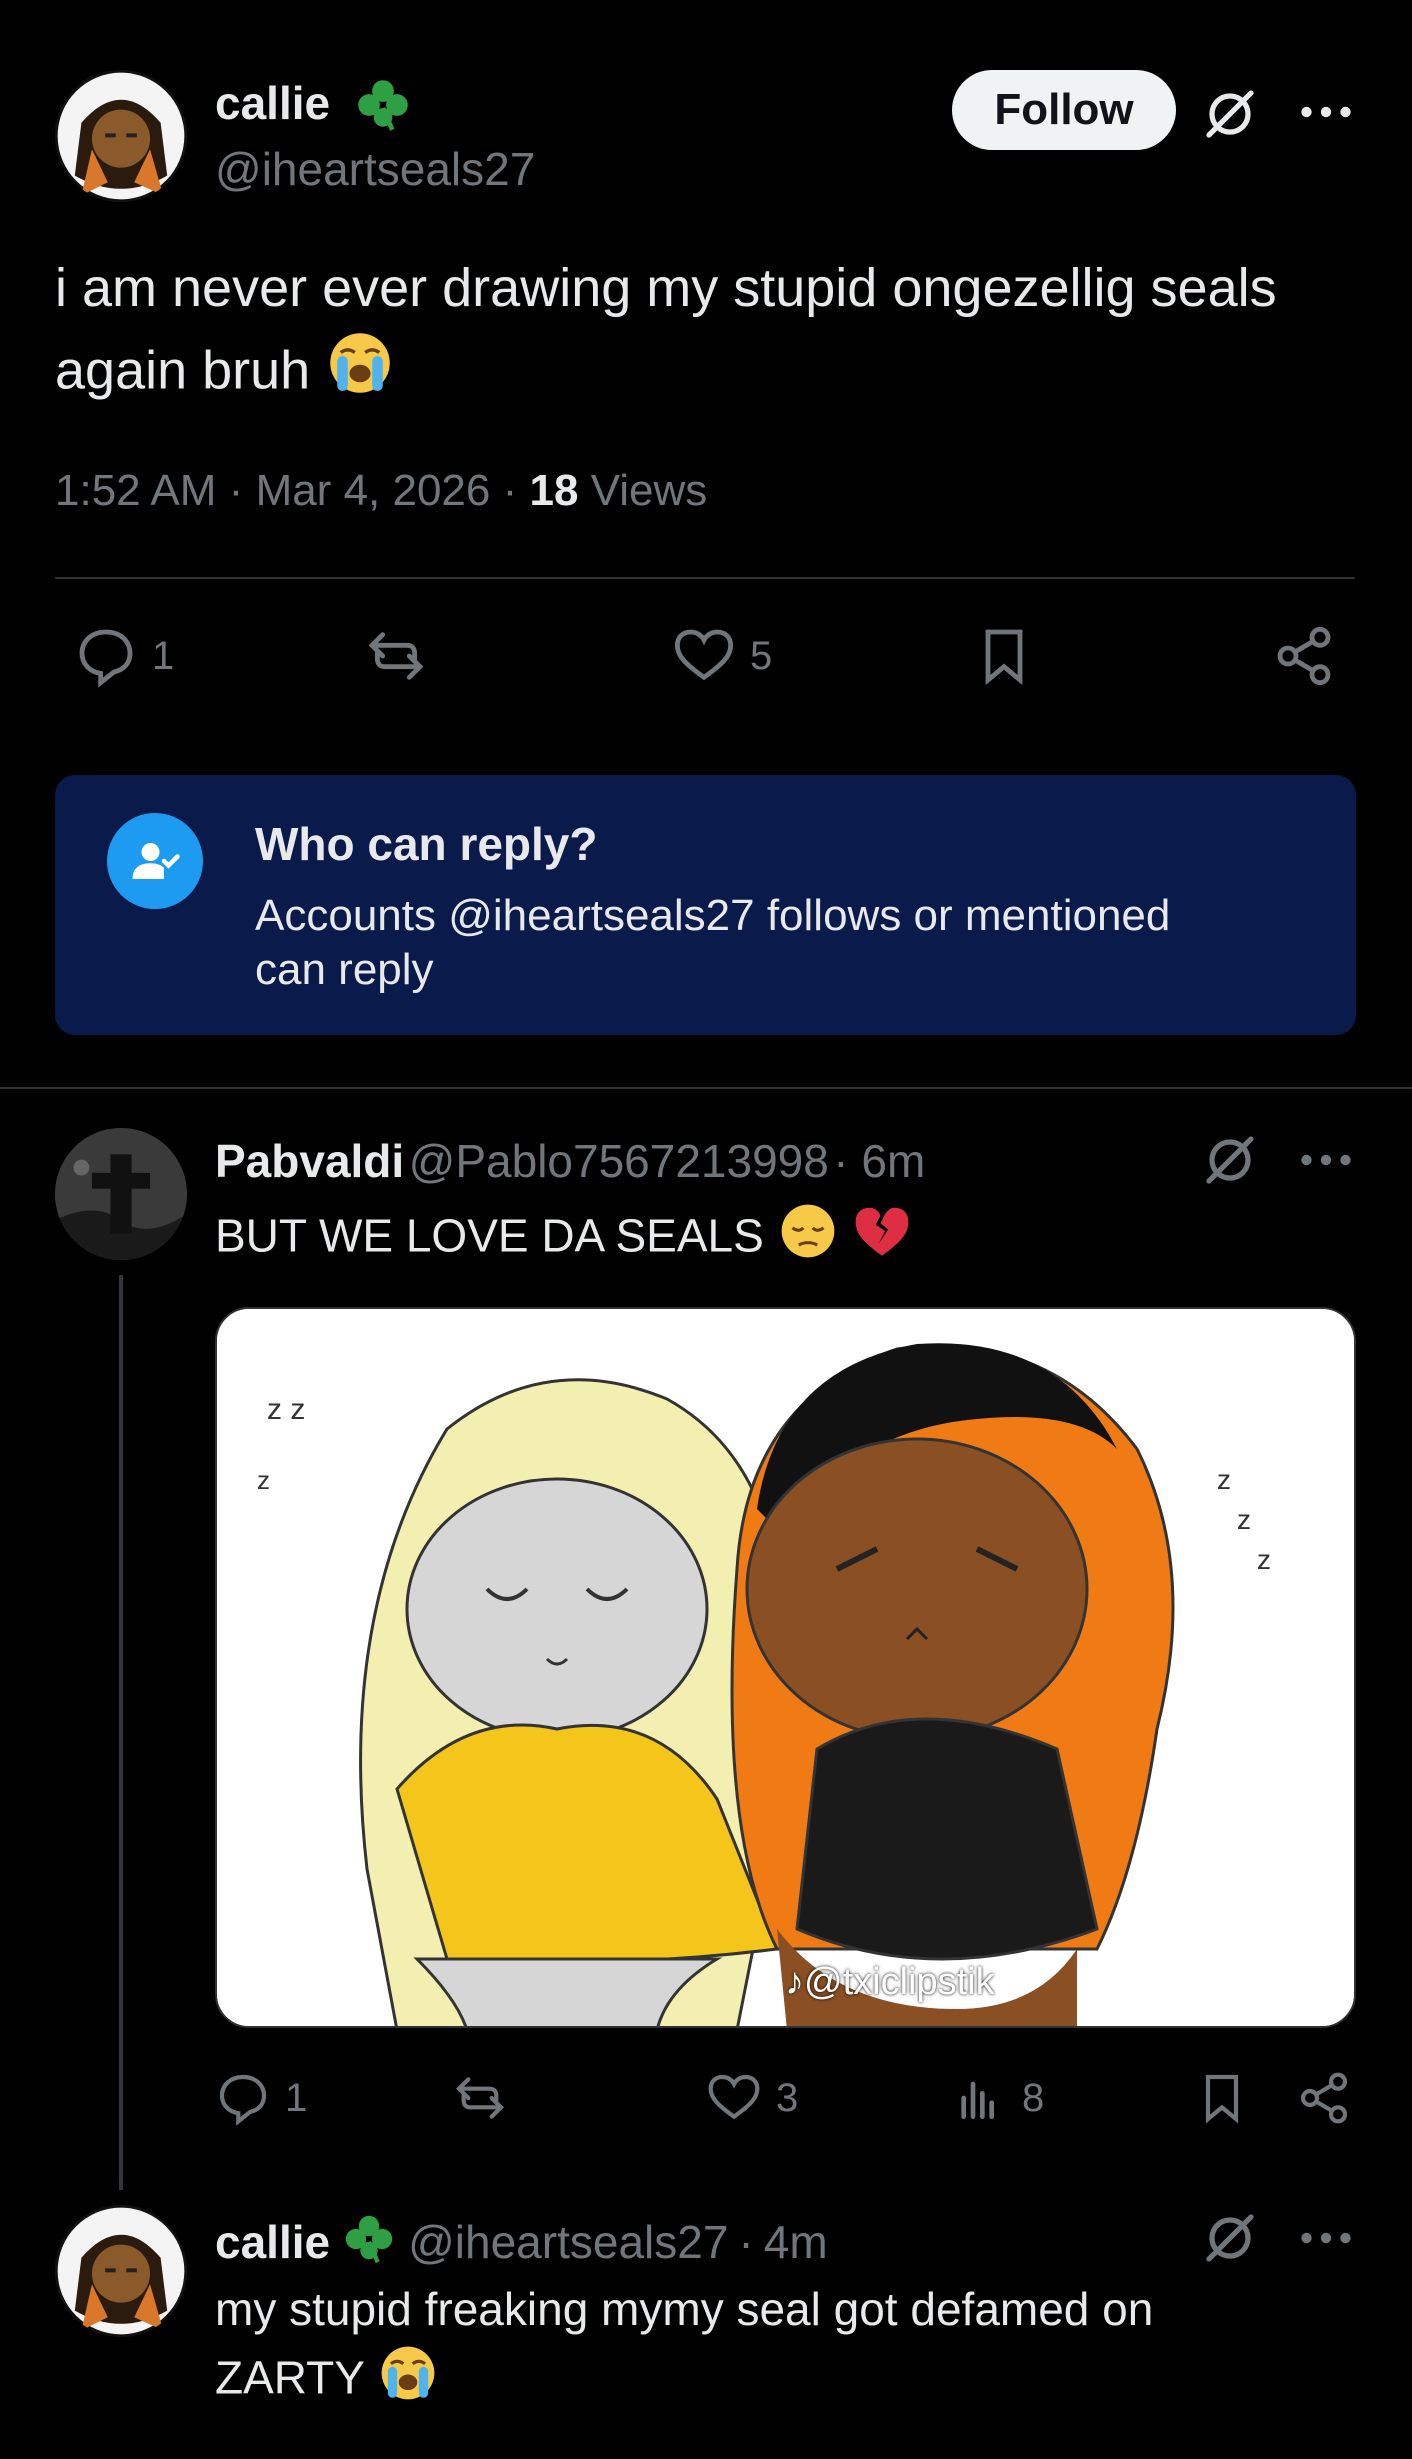  Describe the element at coordinates (998, 2098) in the screenshot. I see `views-button: 8` at that location.